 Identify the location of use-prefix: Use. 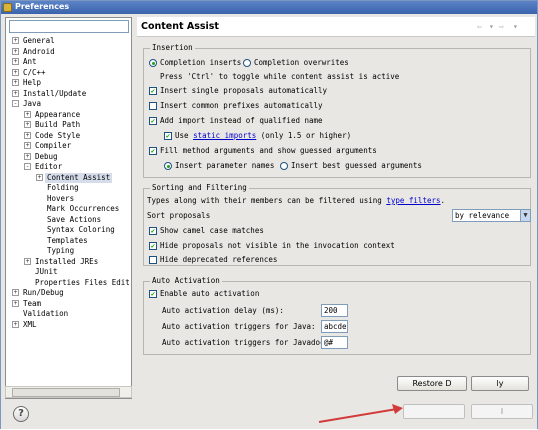
(184, 135).